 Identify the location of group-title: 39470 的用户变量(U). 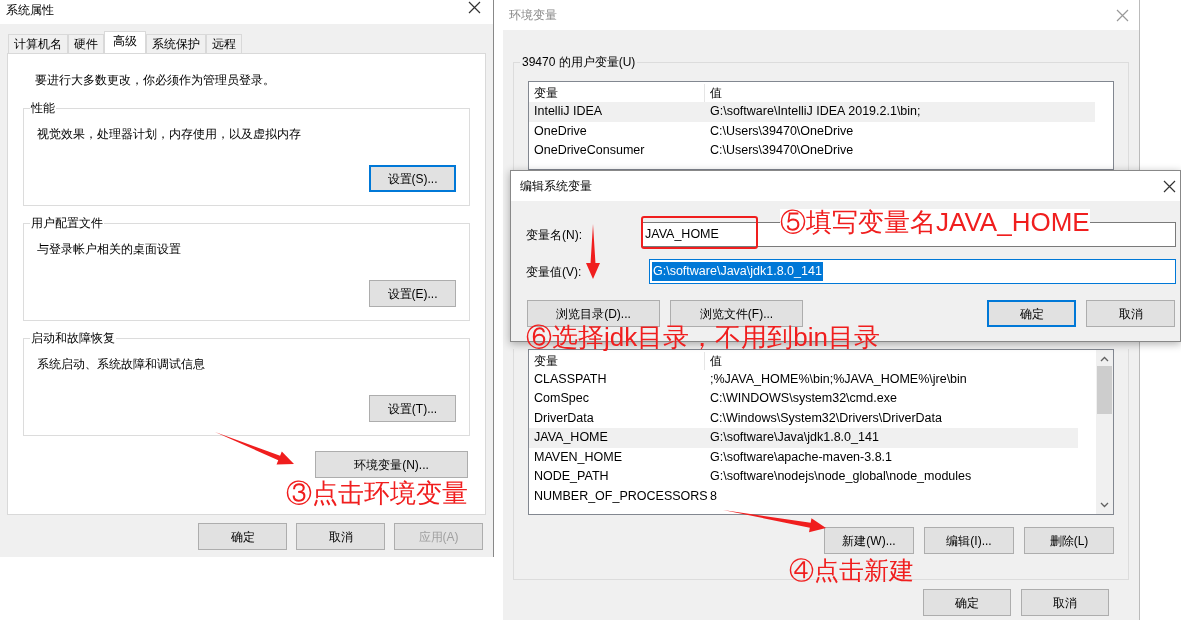
(579, 62).